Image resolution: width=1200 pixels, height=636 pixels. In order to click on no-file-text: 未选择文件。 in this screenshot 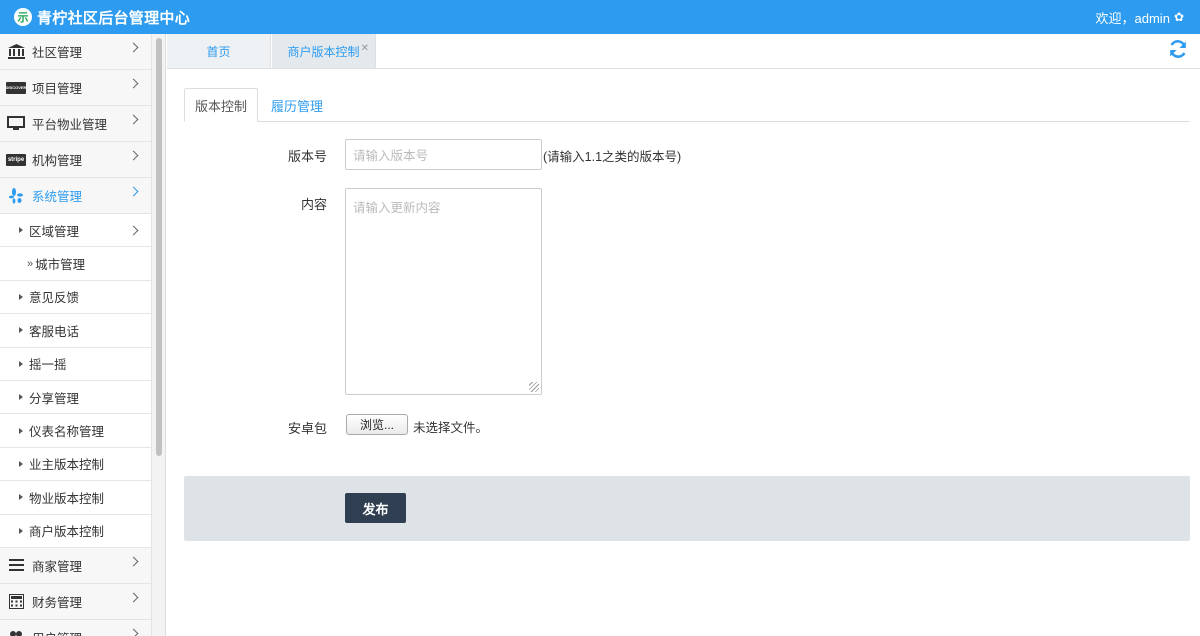, I will do `click(451, 428)`.